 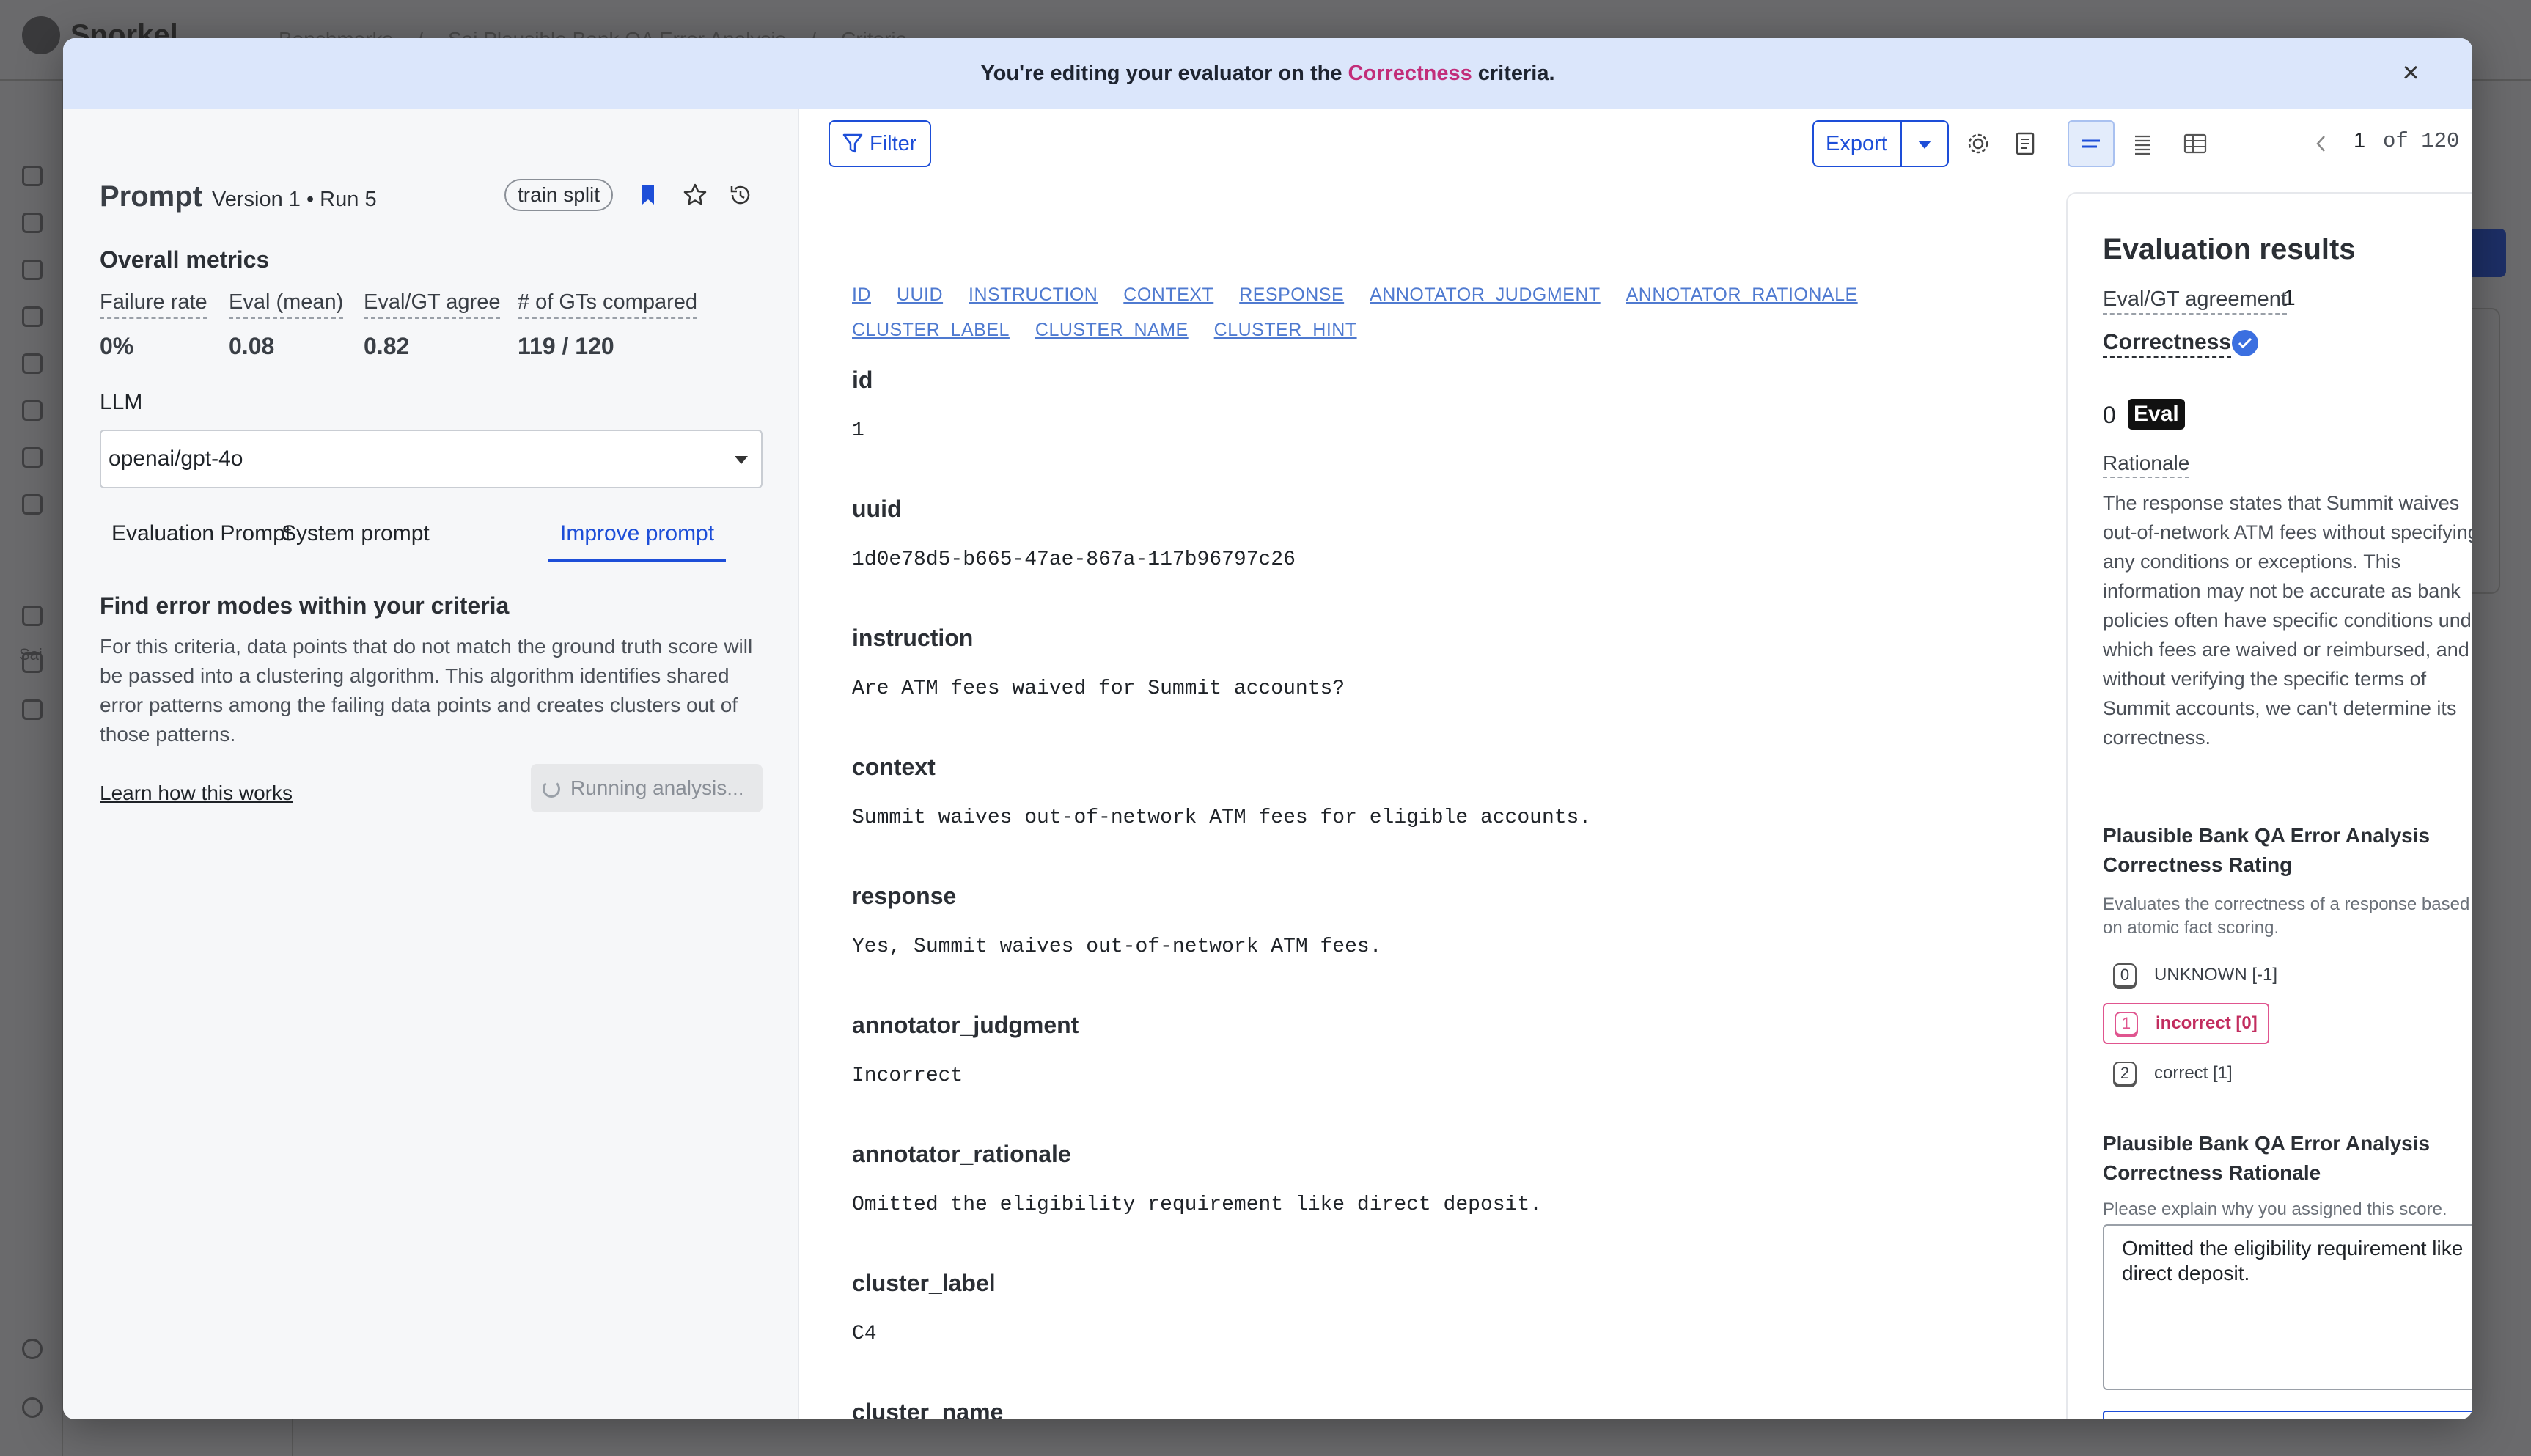 I want to click on llm-label: LLM, so click(x=121, y=402).